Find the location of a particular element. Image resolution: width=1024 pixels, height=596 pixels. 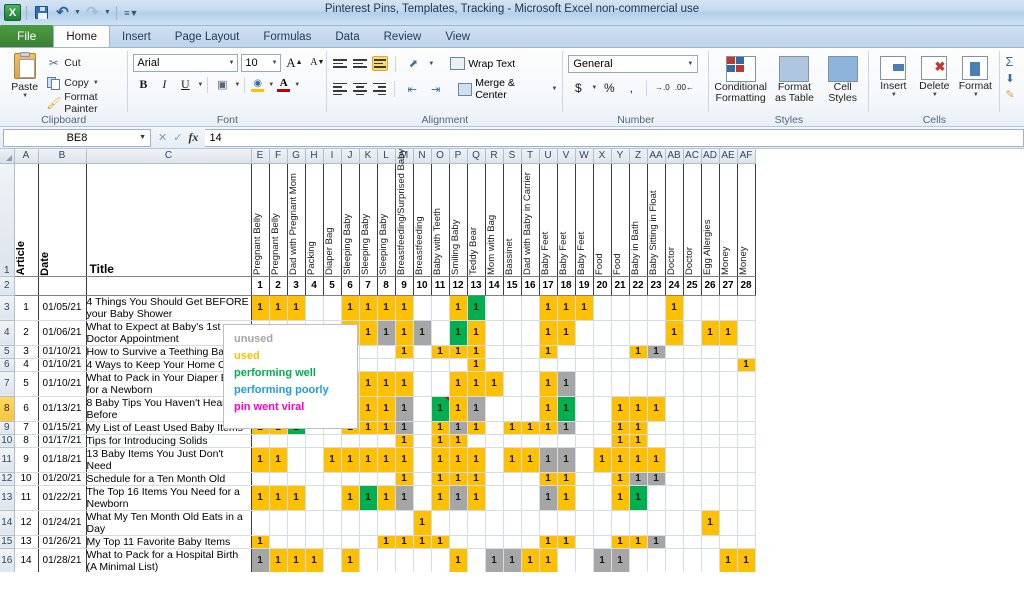

merge-center-button: Merge & Center ▼ is located at coordinates (507, 89).